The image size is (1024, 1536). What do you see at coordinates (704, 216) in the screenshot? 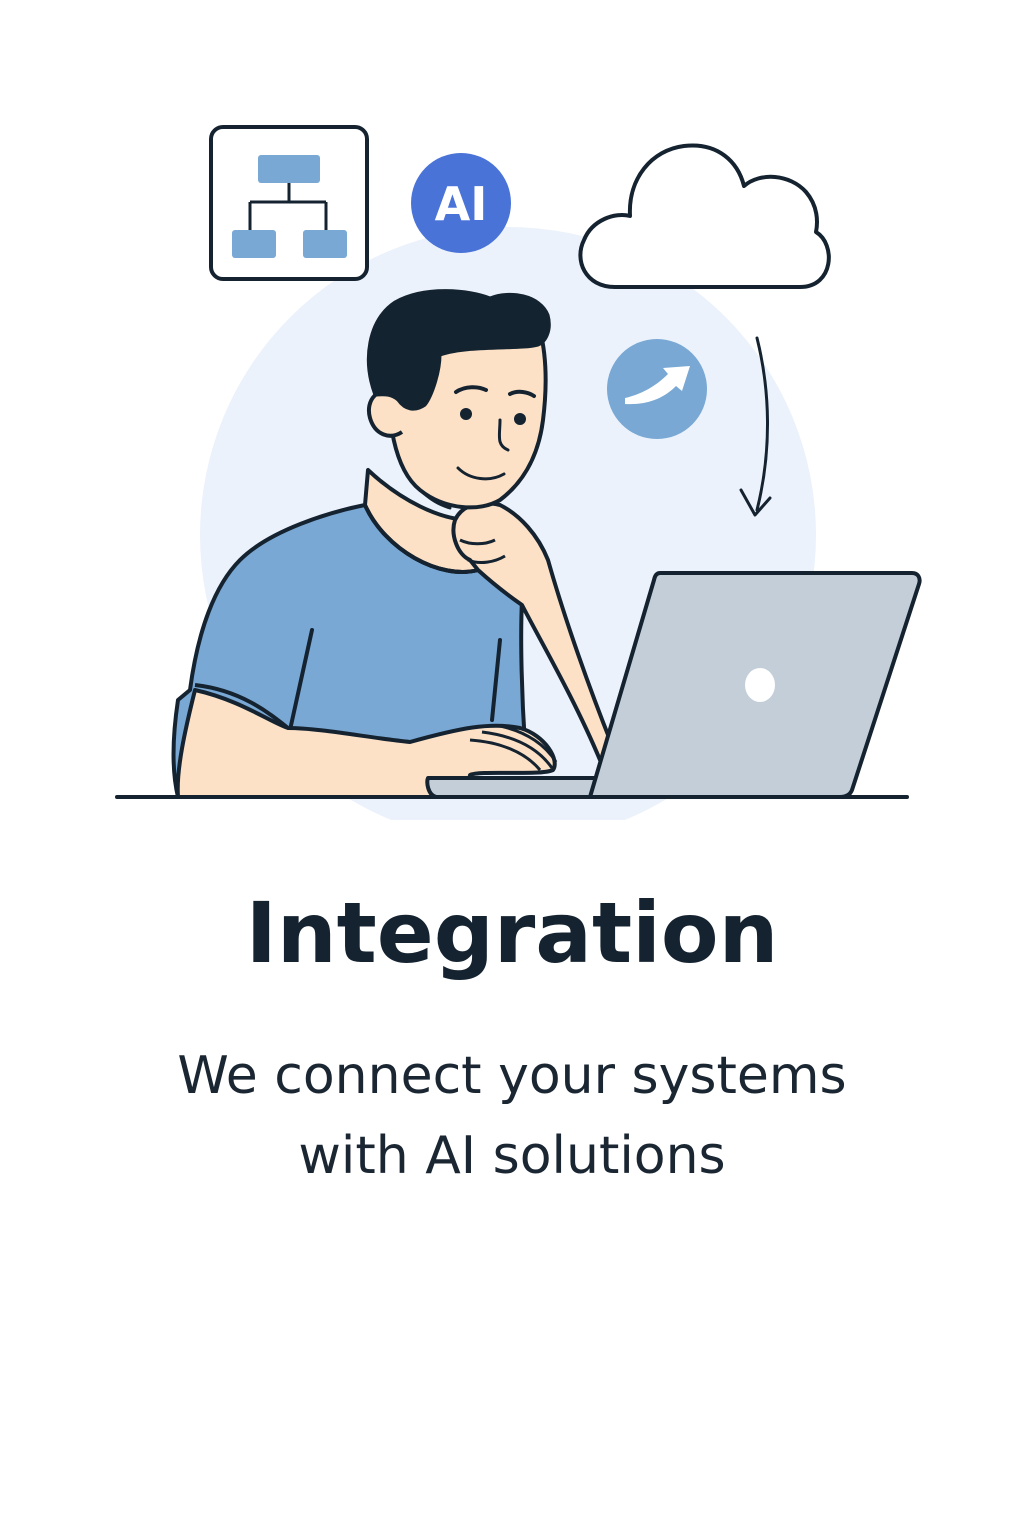
I see `cloud-icon` at bounding box center [704, 216].